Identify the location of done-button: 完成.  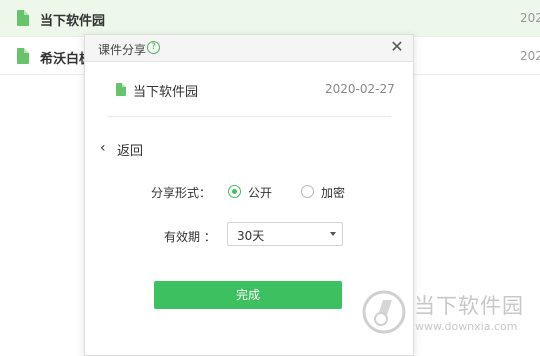
(248, 295).